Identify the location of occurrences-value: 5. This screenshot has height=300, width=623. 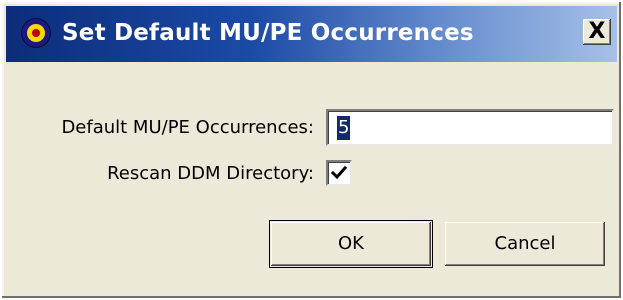
(344, 128).